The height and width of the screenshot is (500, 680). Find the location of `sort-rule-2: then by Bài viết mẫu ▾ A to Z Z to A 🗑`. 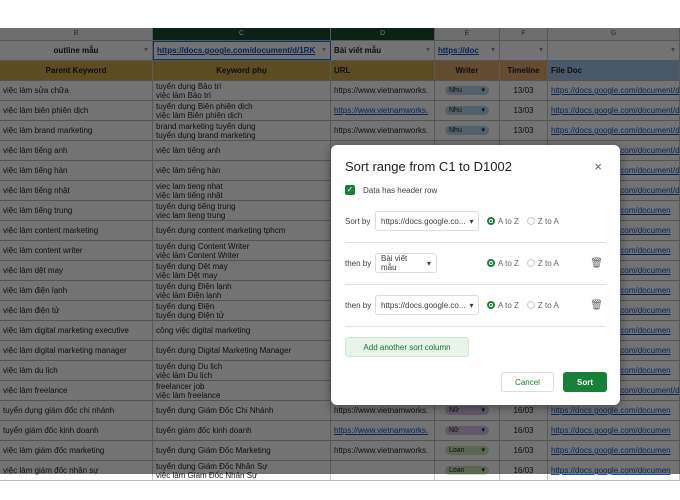

sort-rule-2: then by Bài viết mẫu ▾ A to Z Z to A 🗑 is located at coordinates (475, 263).